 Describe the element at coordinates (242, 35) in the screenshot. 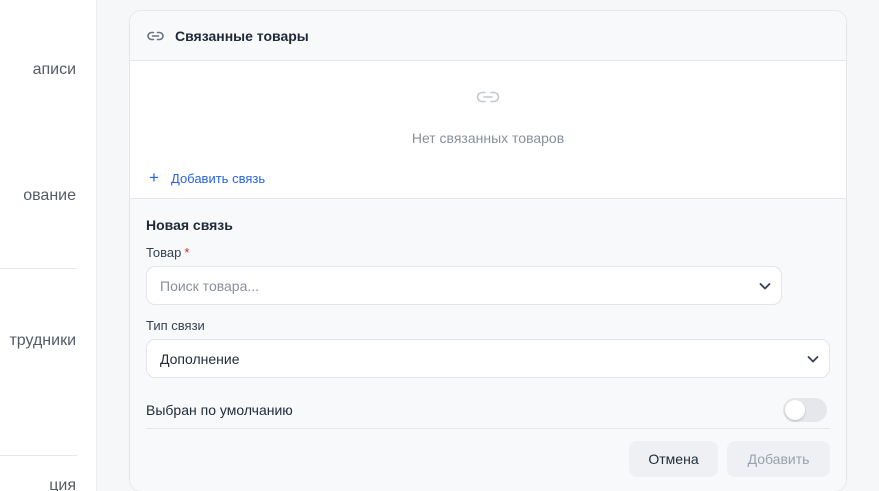

I see `panel-title: Связанные товары` at that location.